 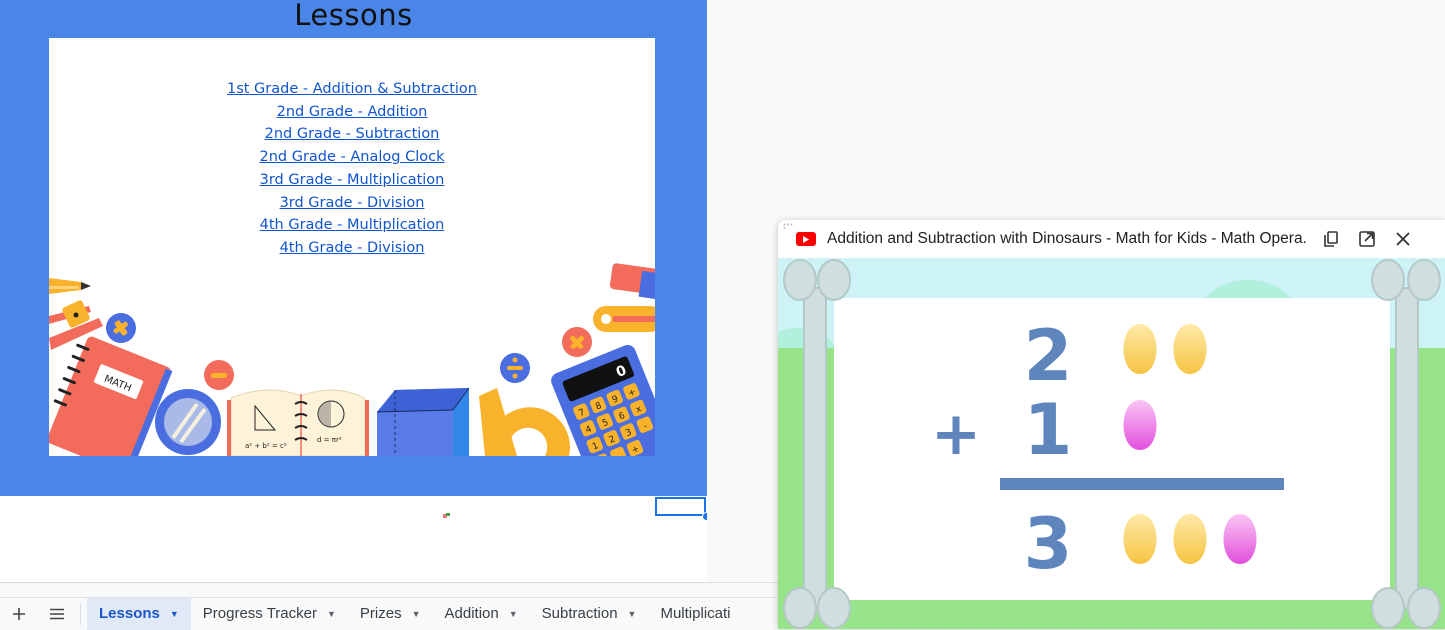 I want to click on sheet-tab: Prizes ▼, so click(x=390, y=614).